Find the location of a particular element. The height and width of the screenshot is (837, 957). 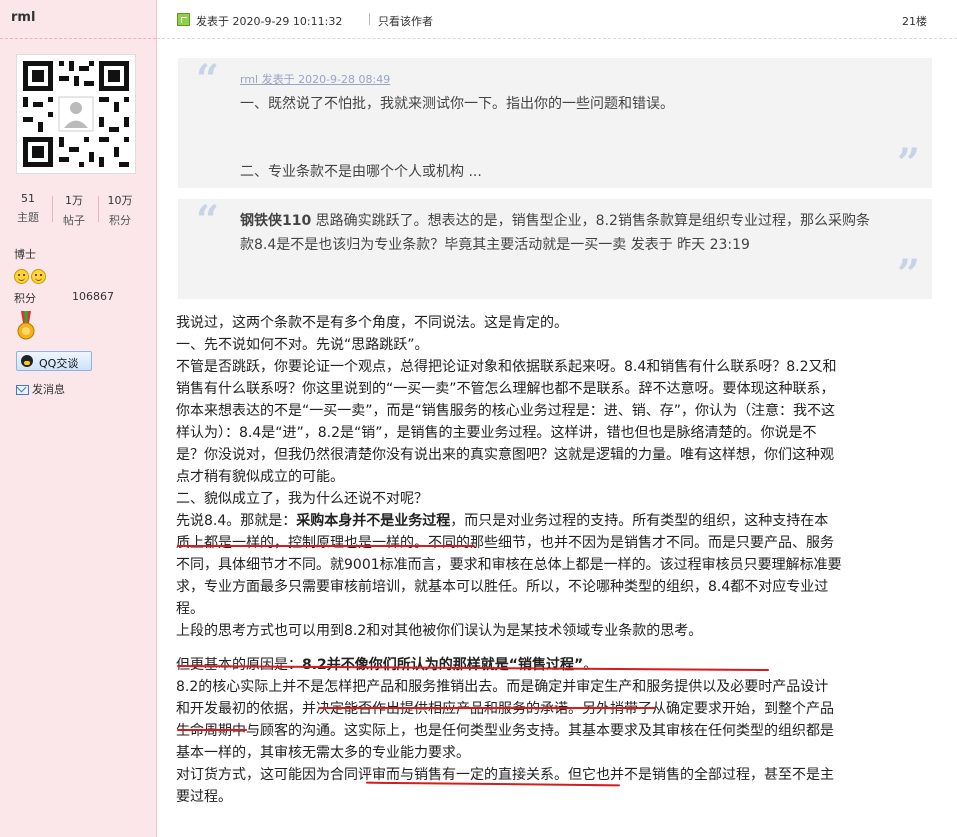

qq-chat-button: QQ交谈 is located at coordinates (54, 361).